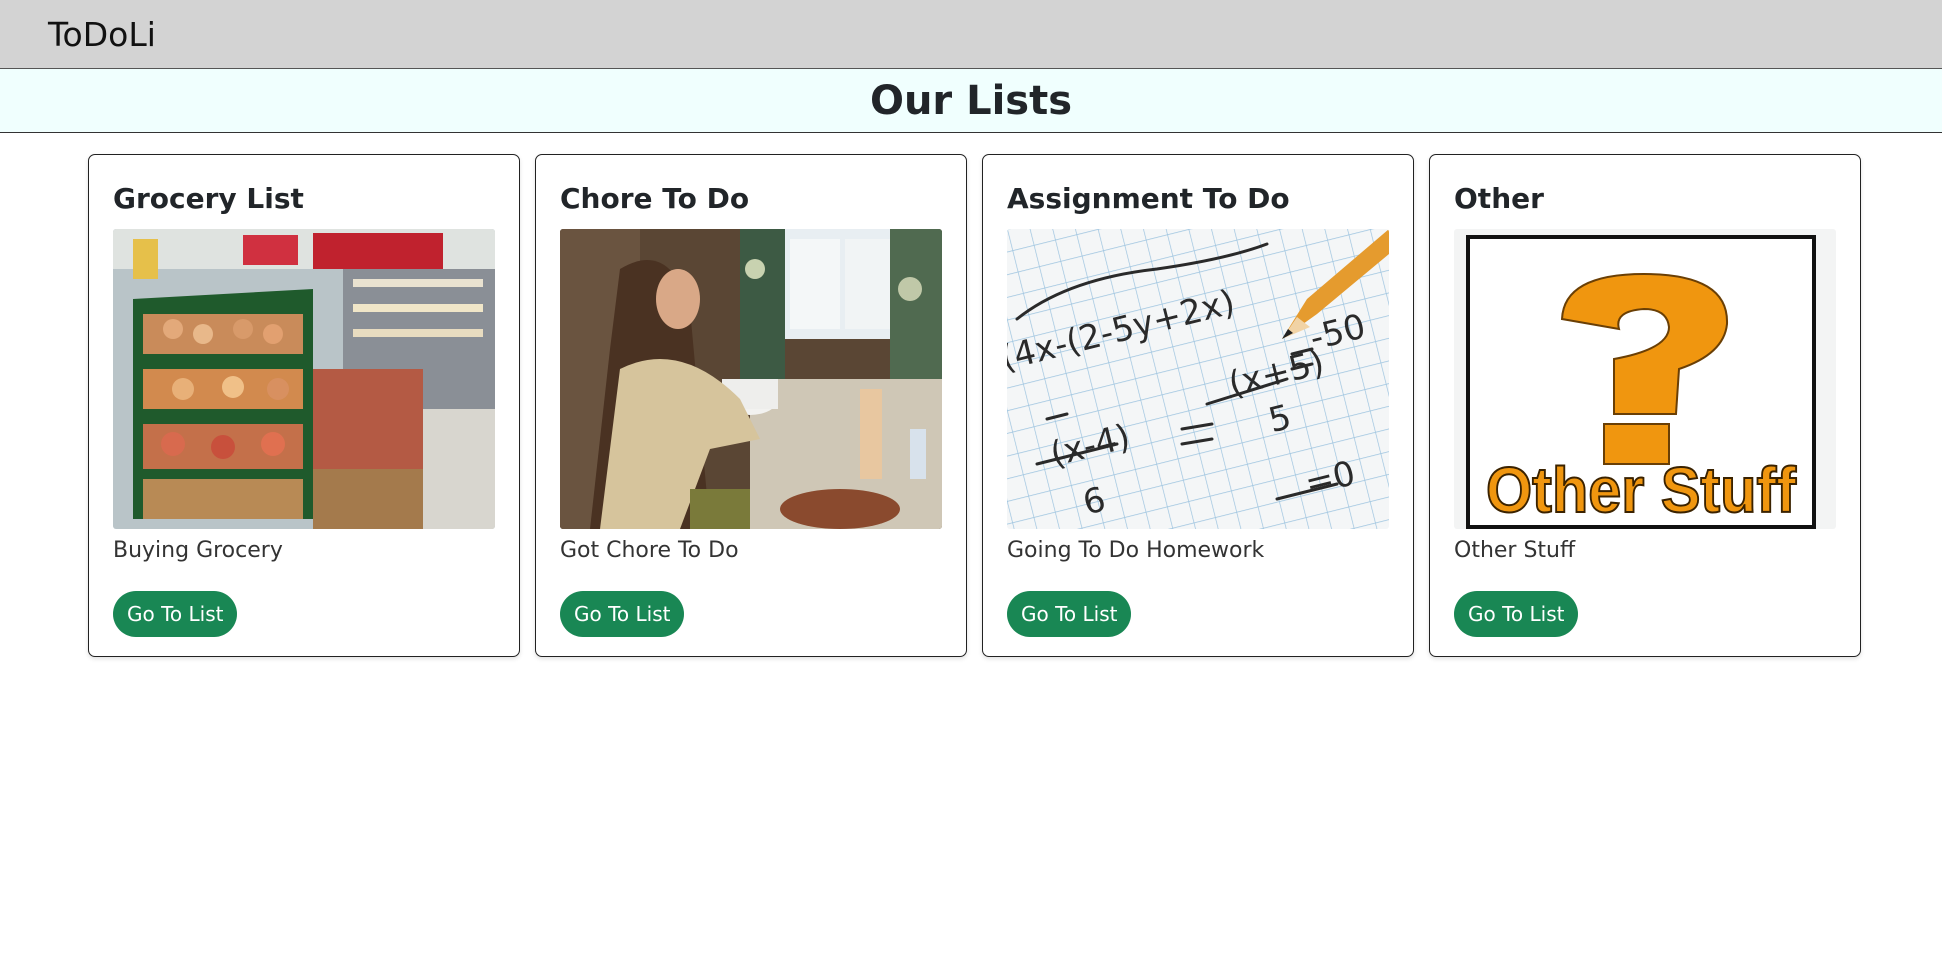  Describe the element at coordinates (1148, 198) in the screenshot. I see `card-title: Assignment To Do` at that location.